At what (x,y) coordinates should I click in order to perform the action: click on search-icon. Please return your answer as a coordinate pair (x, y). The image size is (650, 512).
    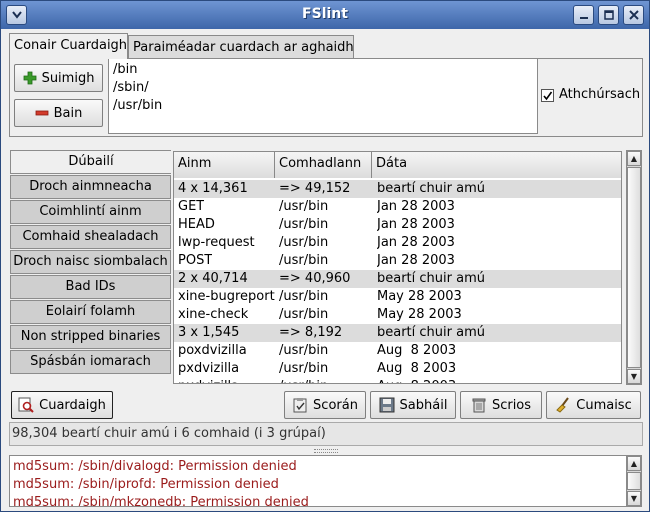
    Looking at the image, I should click on (26, 405).